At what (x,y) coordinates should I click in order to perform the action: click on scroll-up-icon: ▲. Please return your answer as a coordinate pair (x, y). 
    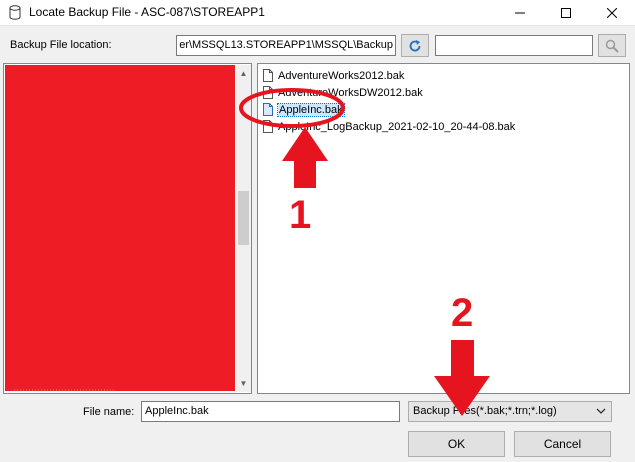
    Looking at the image, I should click on (243, 73).